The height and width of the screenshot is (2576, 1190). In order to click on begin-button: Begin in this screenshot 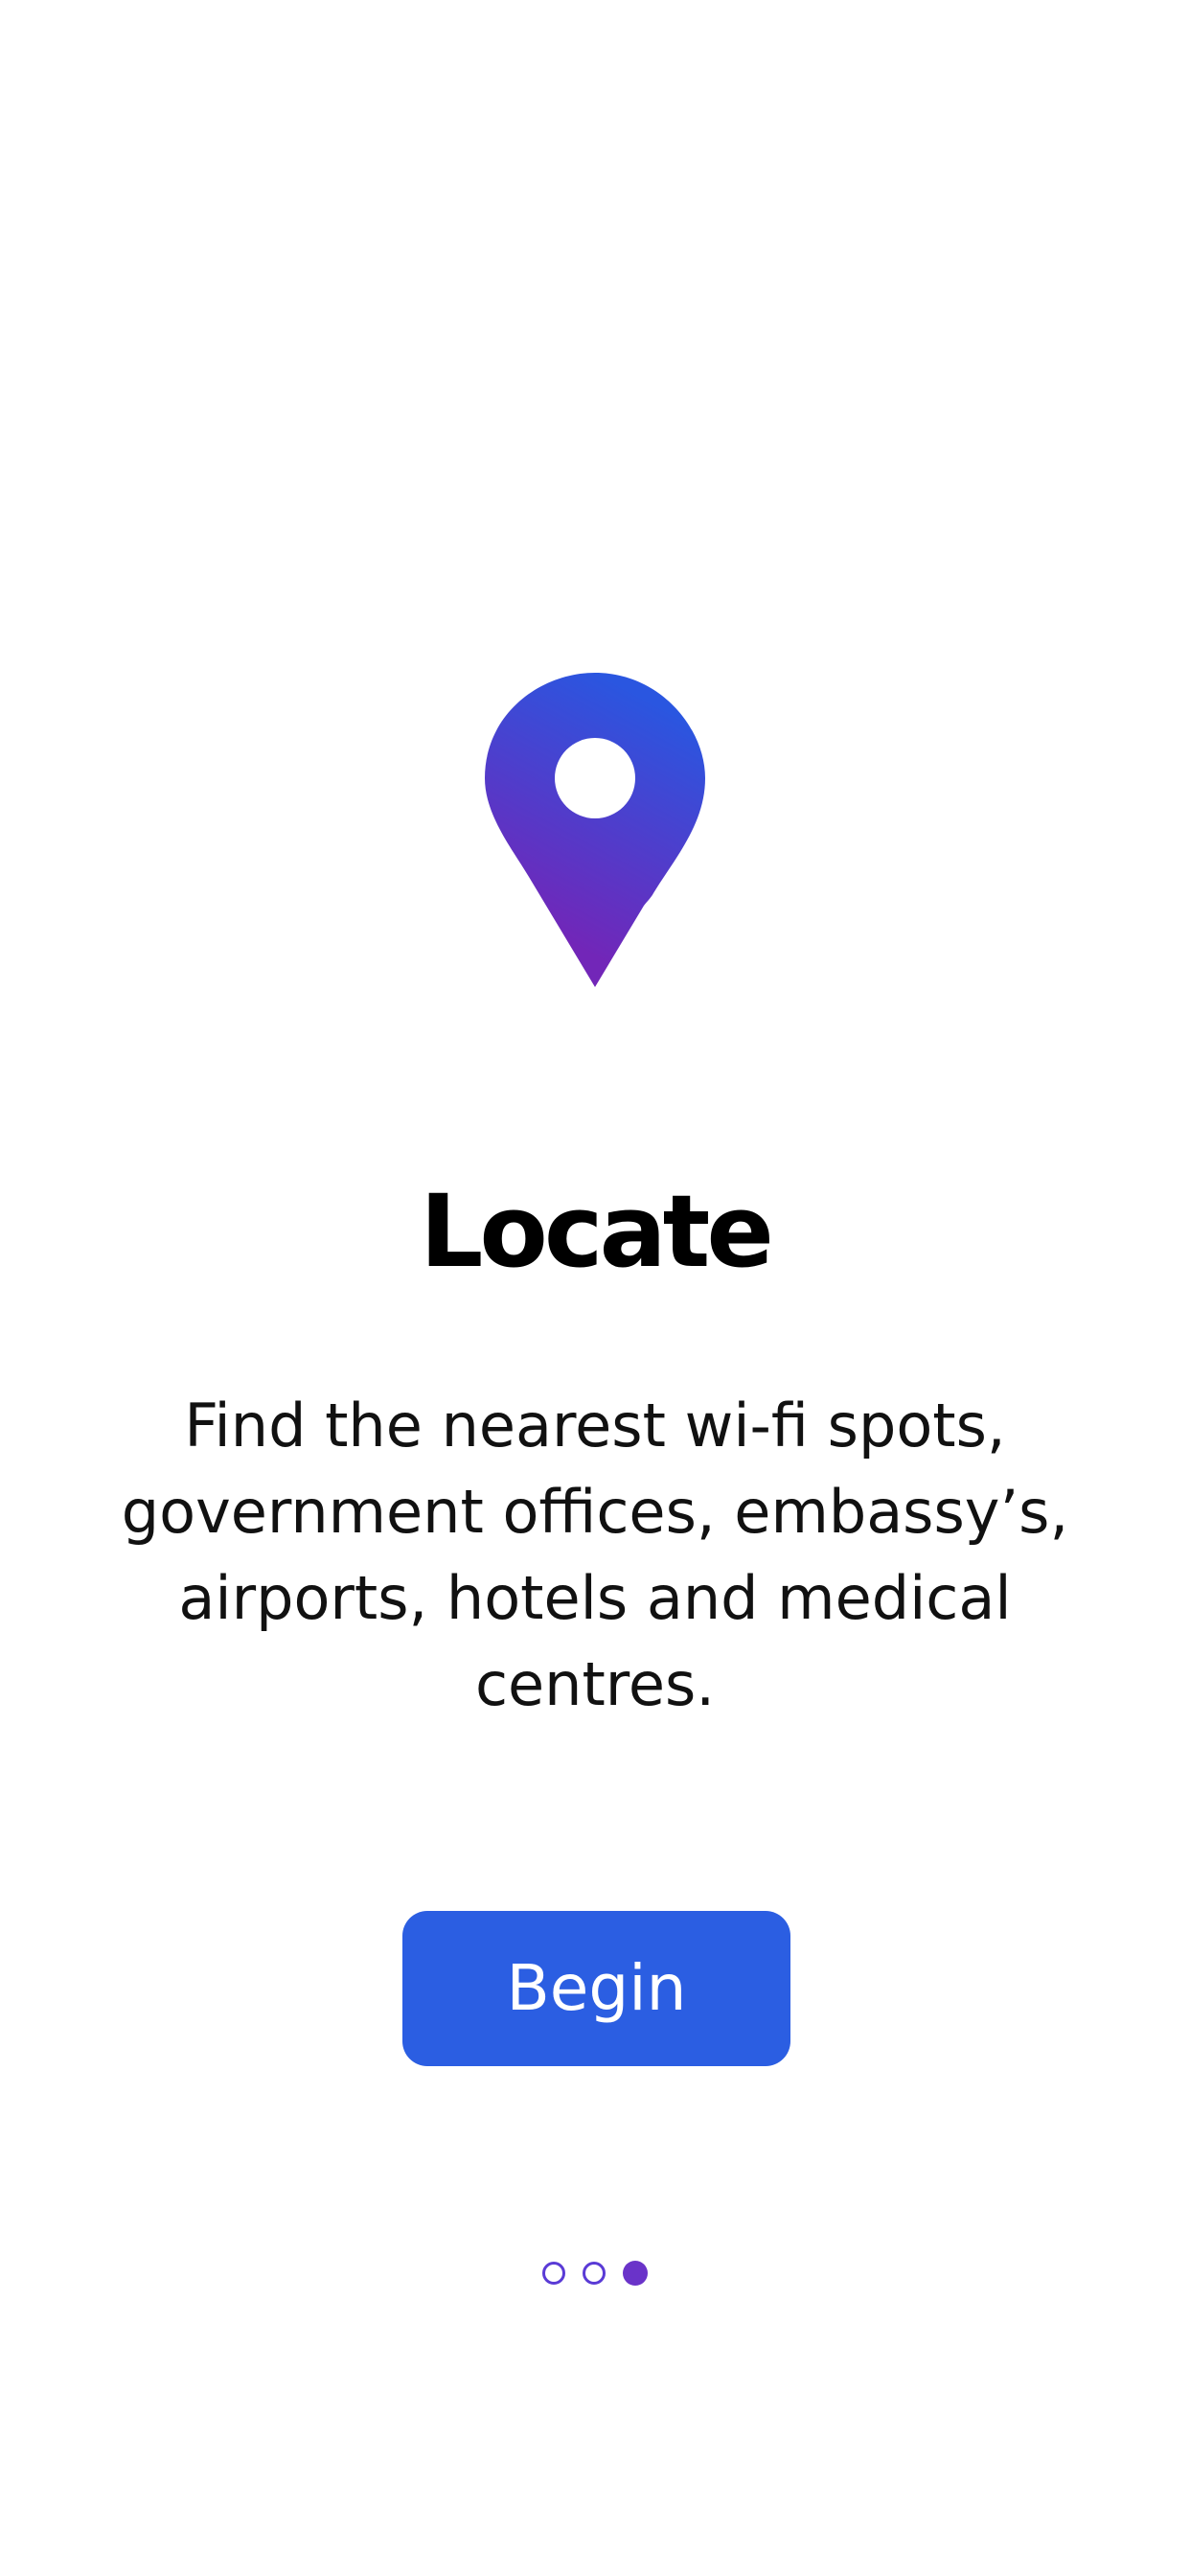, I will do `click(596, 1989)`.